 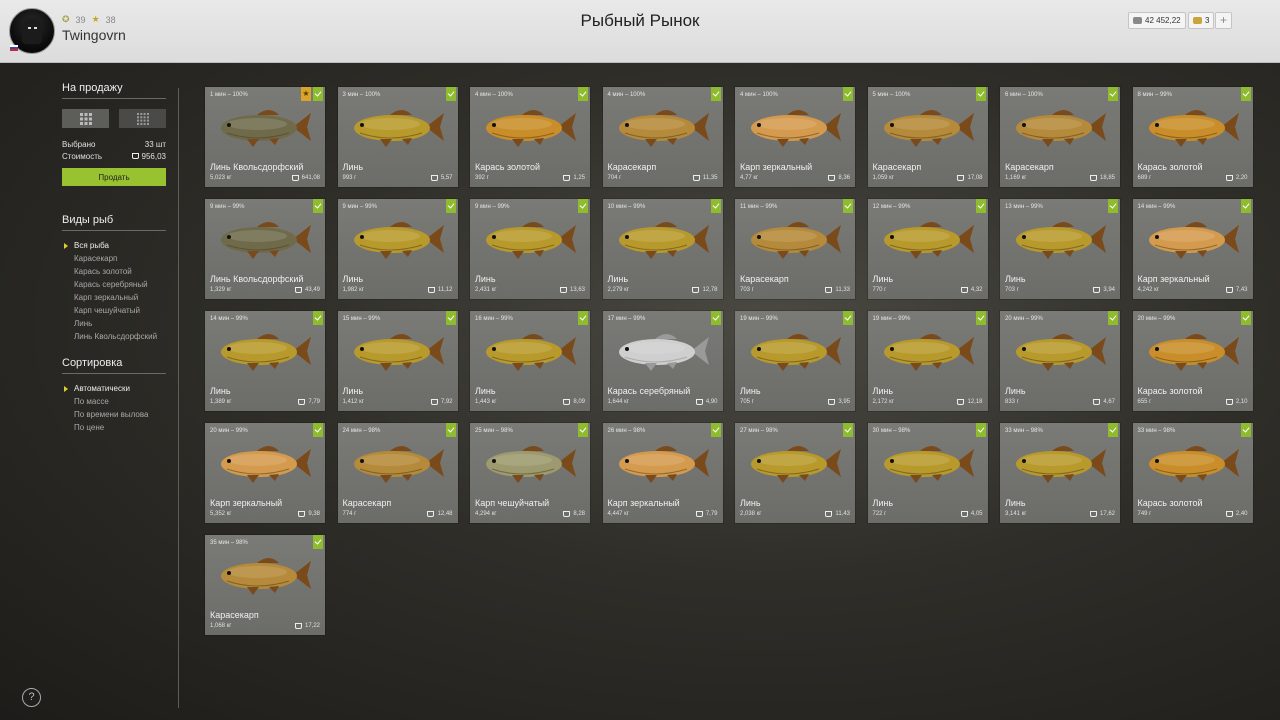 I want to click on fish-card: 3 мин – 100% Линь 993 г 5,57, so click(x=397, y=137).